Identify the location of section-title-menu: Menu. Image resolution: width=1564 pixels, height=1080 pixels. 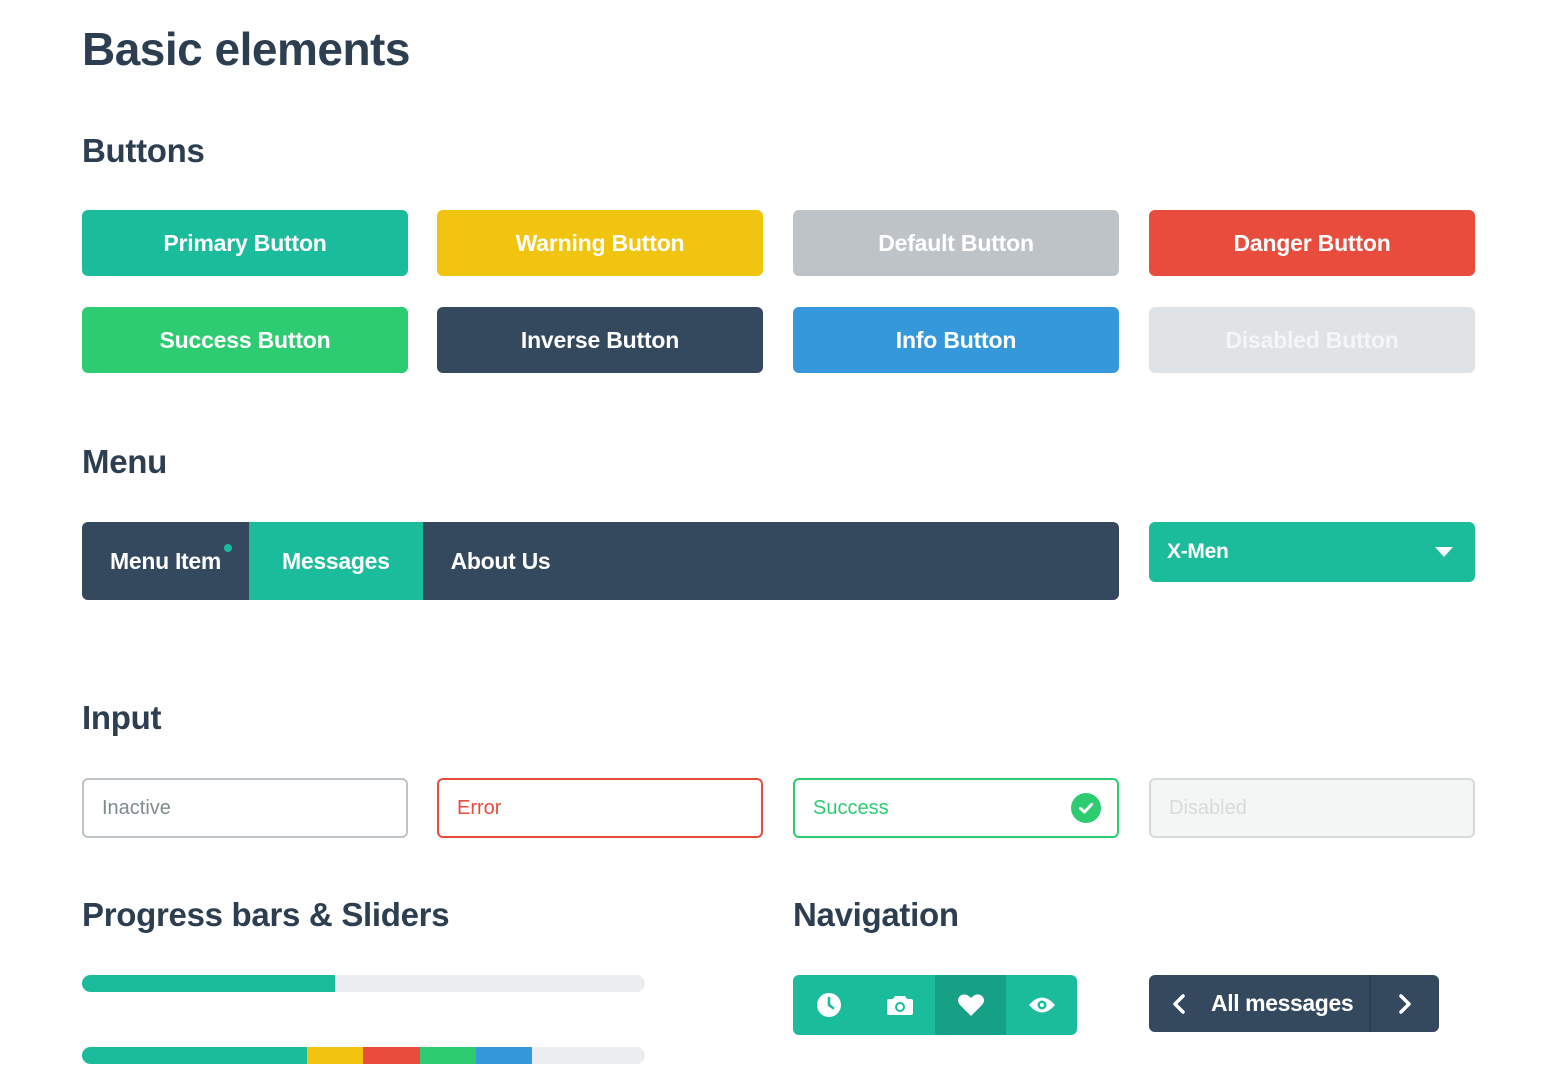
(124, 461).